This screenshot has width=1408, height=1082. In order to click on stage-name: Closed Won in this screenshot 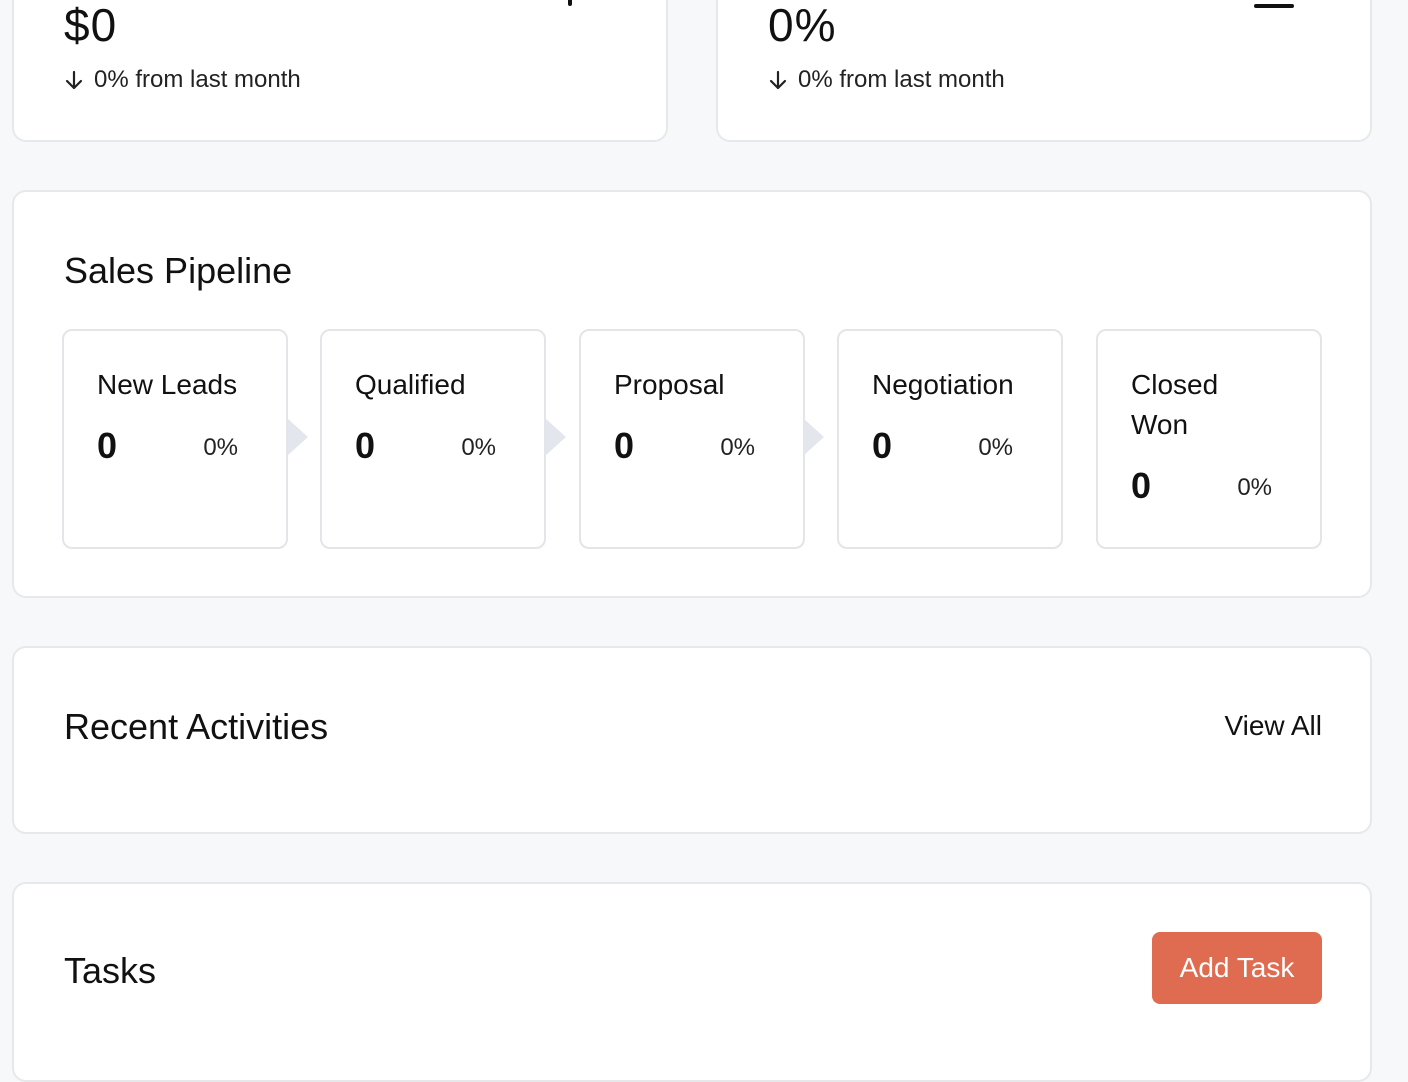, I will do `click(1175, 404)`.